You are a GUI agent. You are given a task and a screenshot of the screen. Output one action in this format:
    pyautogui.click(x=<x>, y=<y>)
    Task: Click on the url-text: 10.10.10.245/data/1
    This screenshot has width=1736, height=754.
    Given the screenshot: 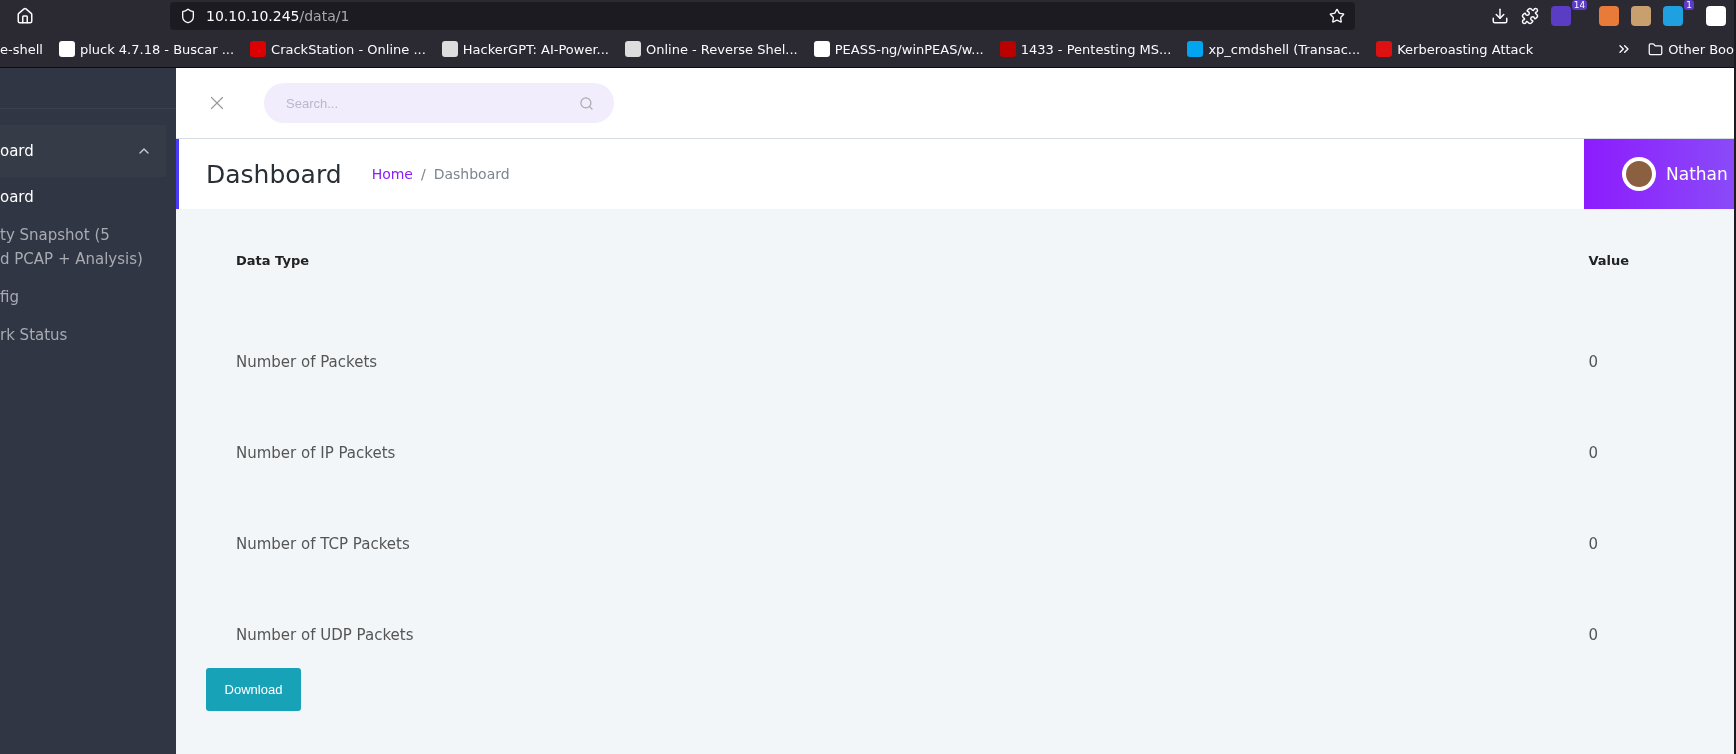 What is the action you would take?
    pyautogui.click(x=278, y=15)
    